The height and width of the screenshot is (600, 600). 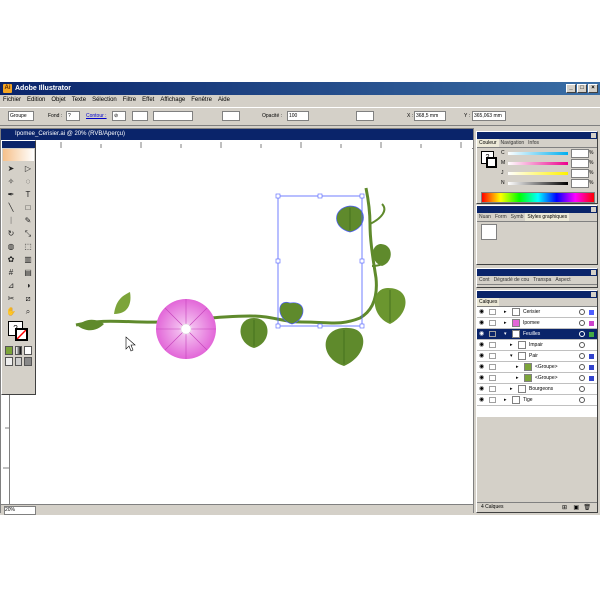 I want to click on layer-row-tige: ◉ ▸ Tige, so click(x=537, y=400).